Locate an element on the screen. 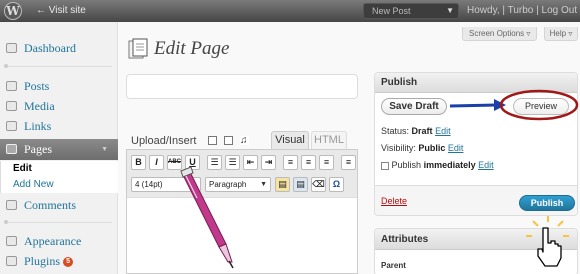 The height and width of the screenshot is (274, 580). paste-word-icon: ▤ is located at coordinates (300, 184).